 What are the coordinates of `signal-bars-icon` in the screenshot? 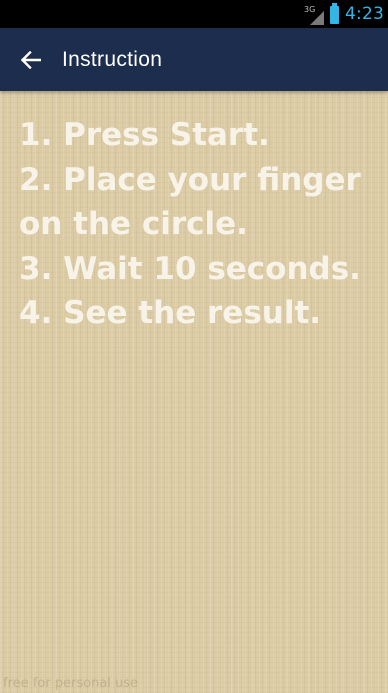 It's located at (317, 18).